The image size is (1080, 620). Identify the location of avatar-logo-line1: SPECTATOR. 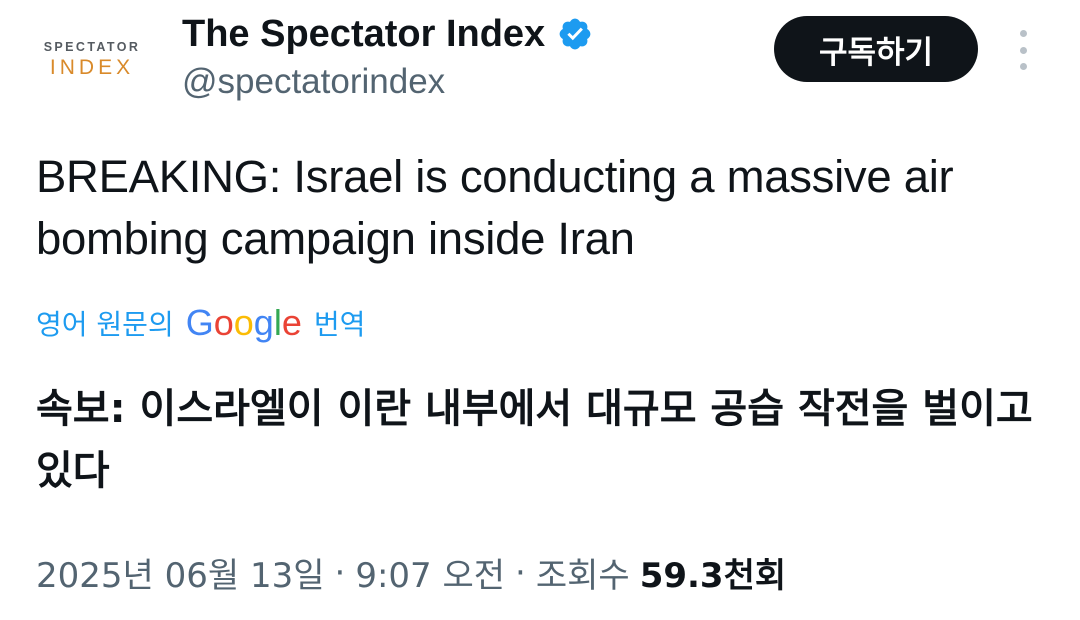
(92, 47).